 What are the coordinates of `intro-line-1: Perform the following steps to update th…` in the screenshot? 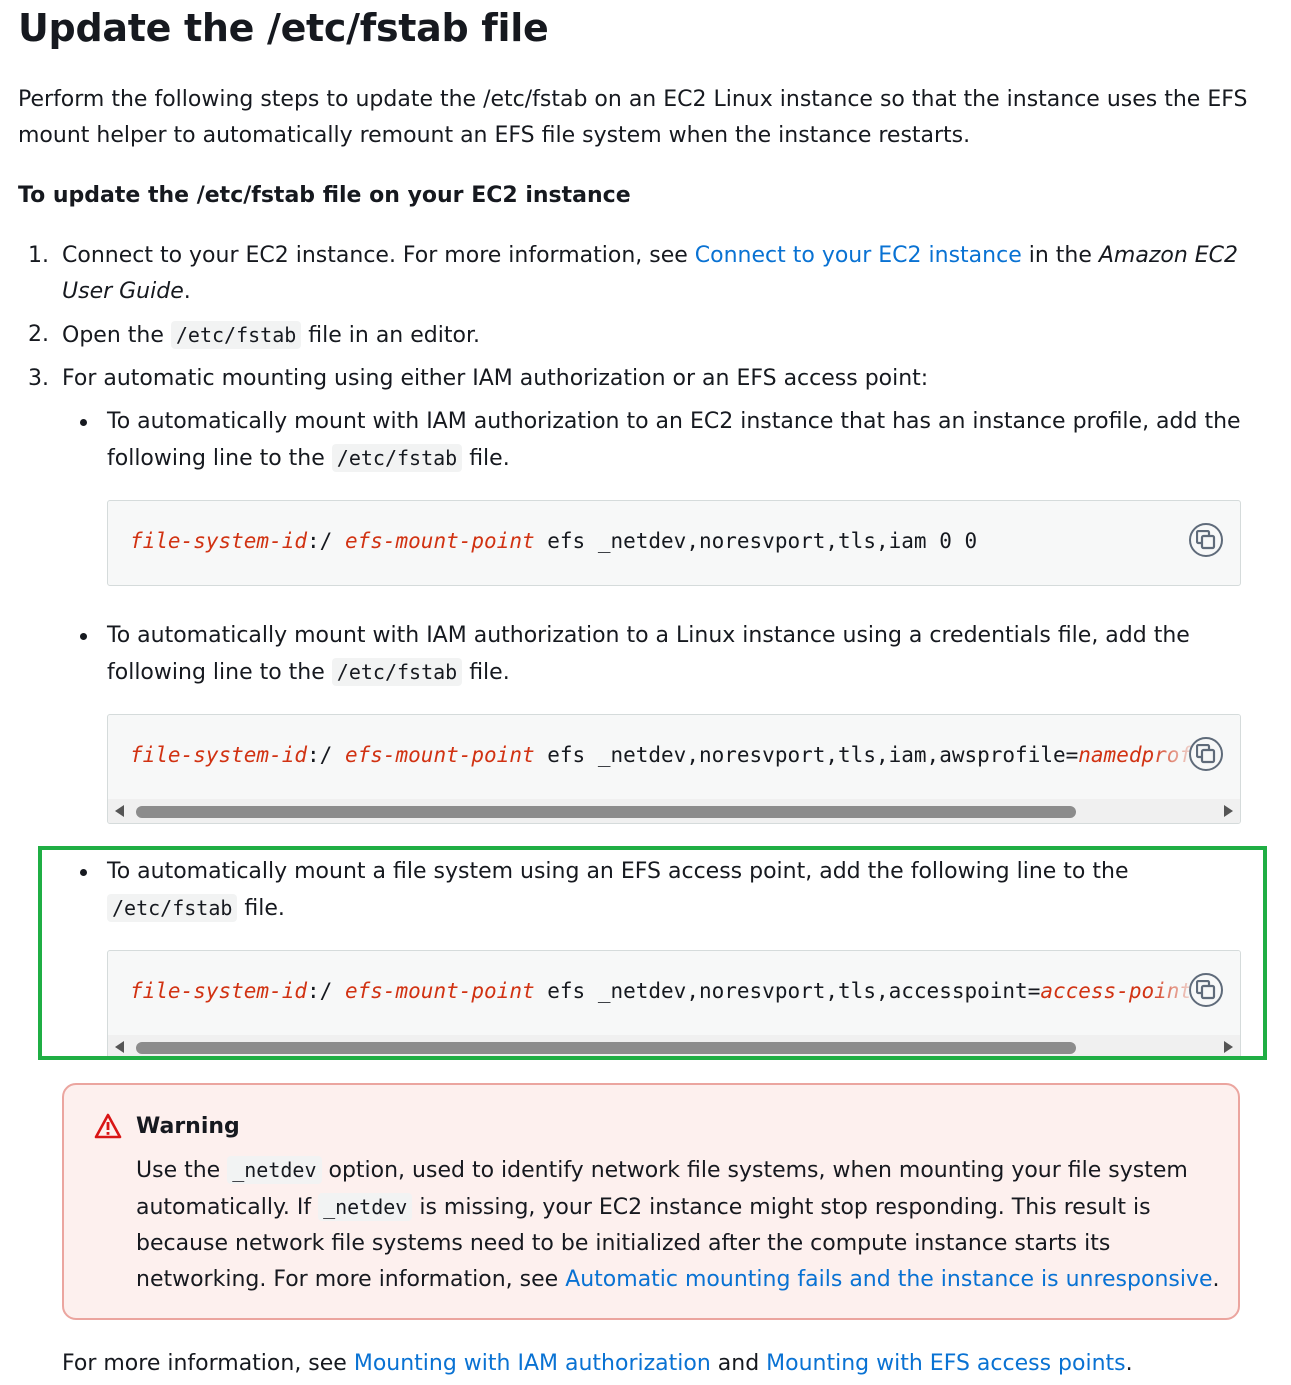 It's located at (633, 99).